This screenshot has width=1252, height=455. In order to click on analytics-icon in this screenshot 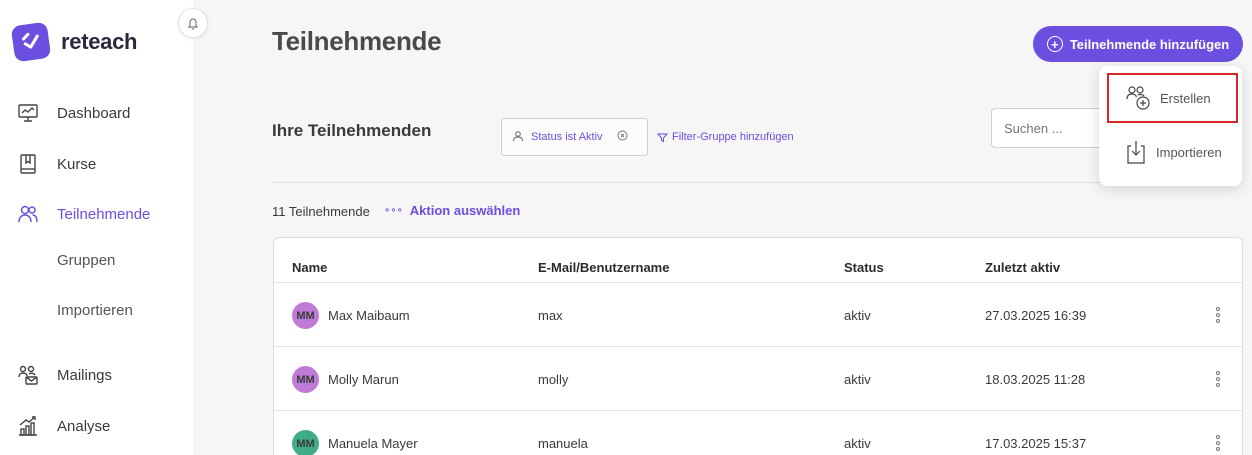, I will do `click(28, 426)`.